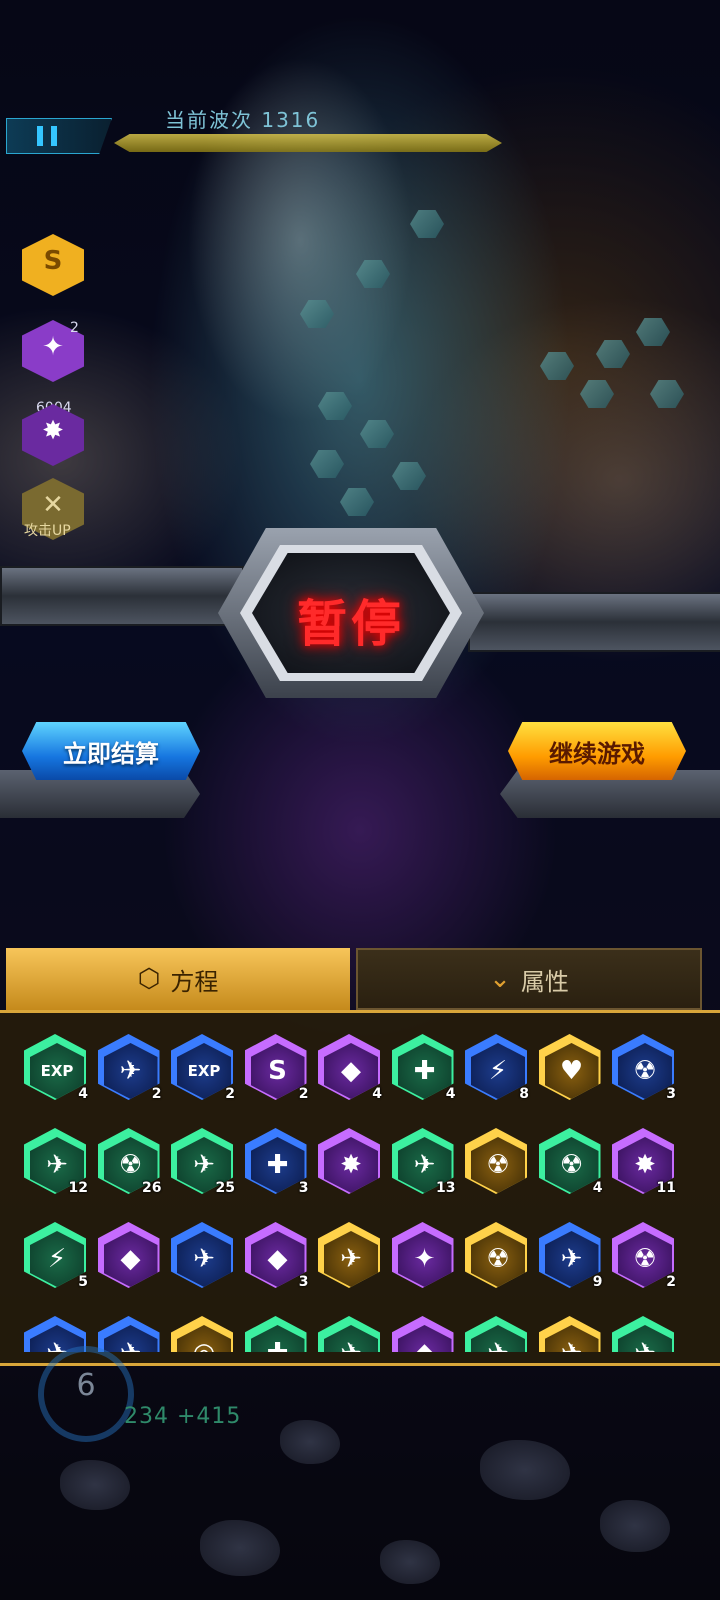 The height and width of the screenshot is (1600, 720). Describe the element at coordinates (152, 1188) in the screenshot. I see `skill-count: 26` at that location.